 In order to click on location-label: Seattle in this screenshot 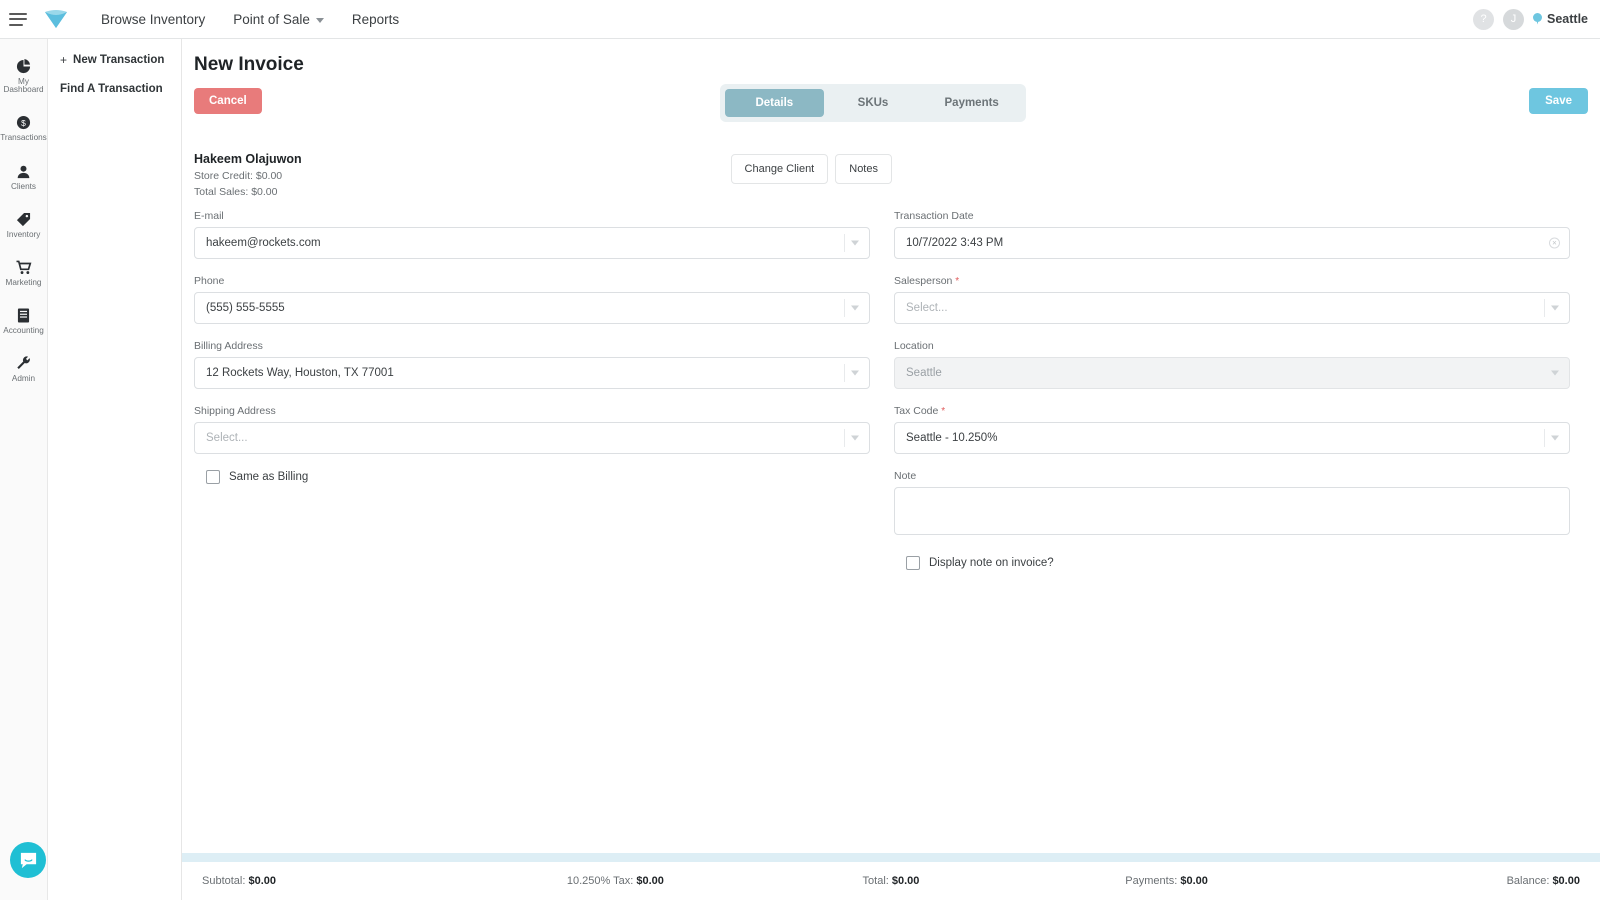, I will do `click(1567, 19)`.